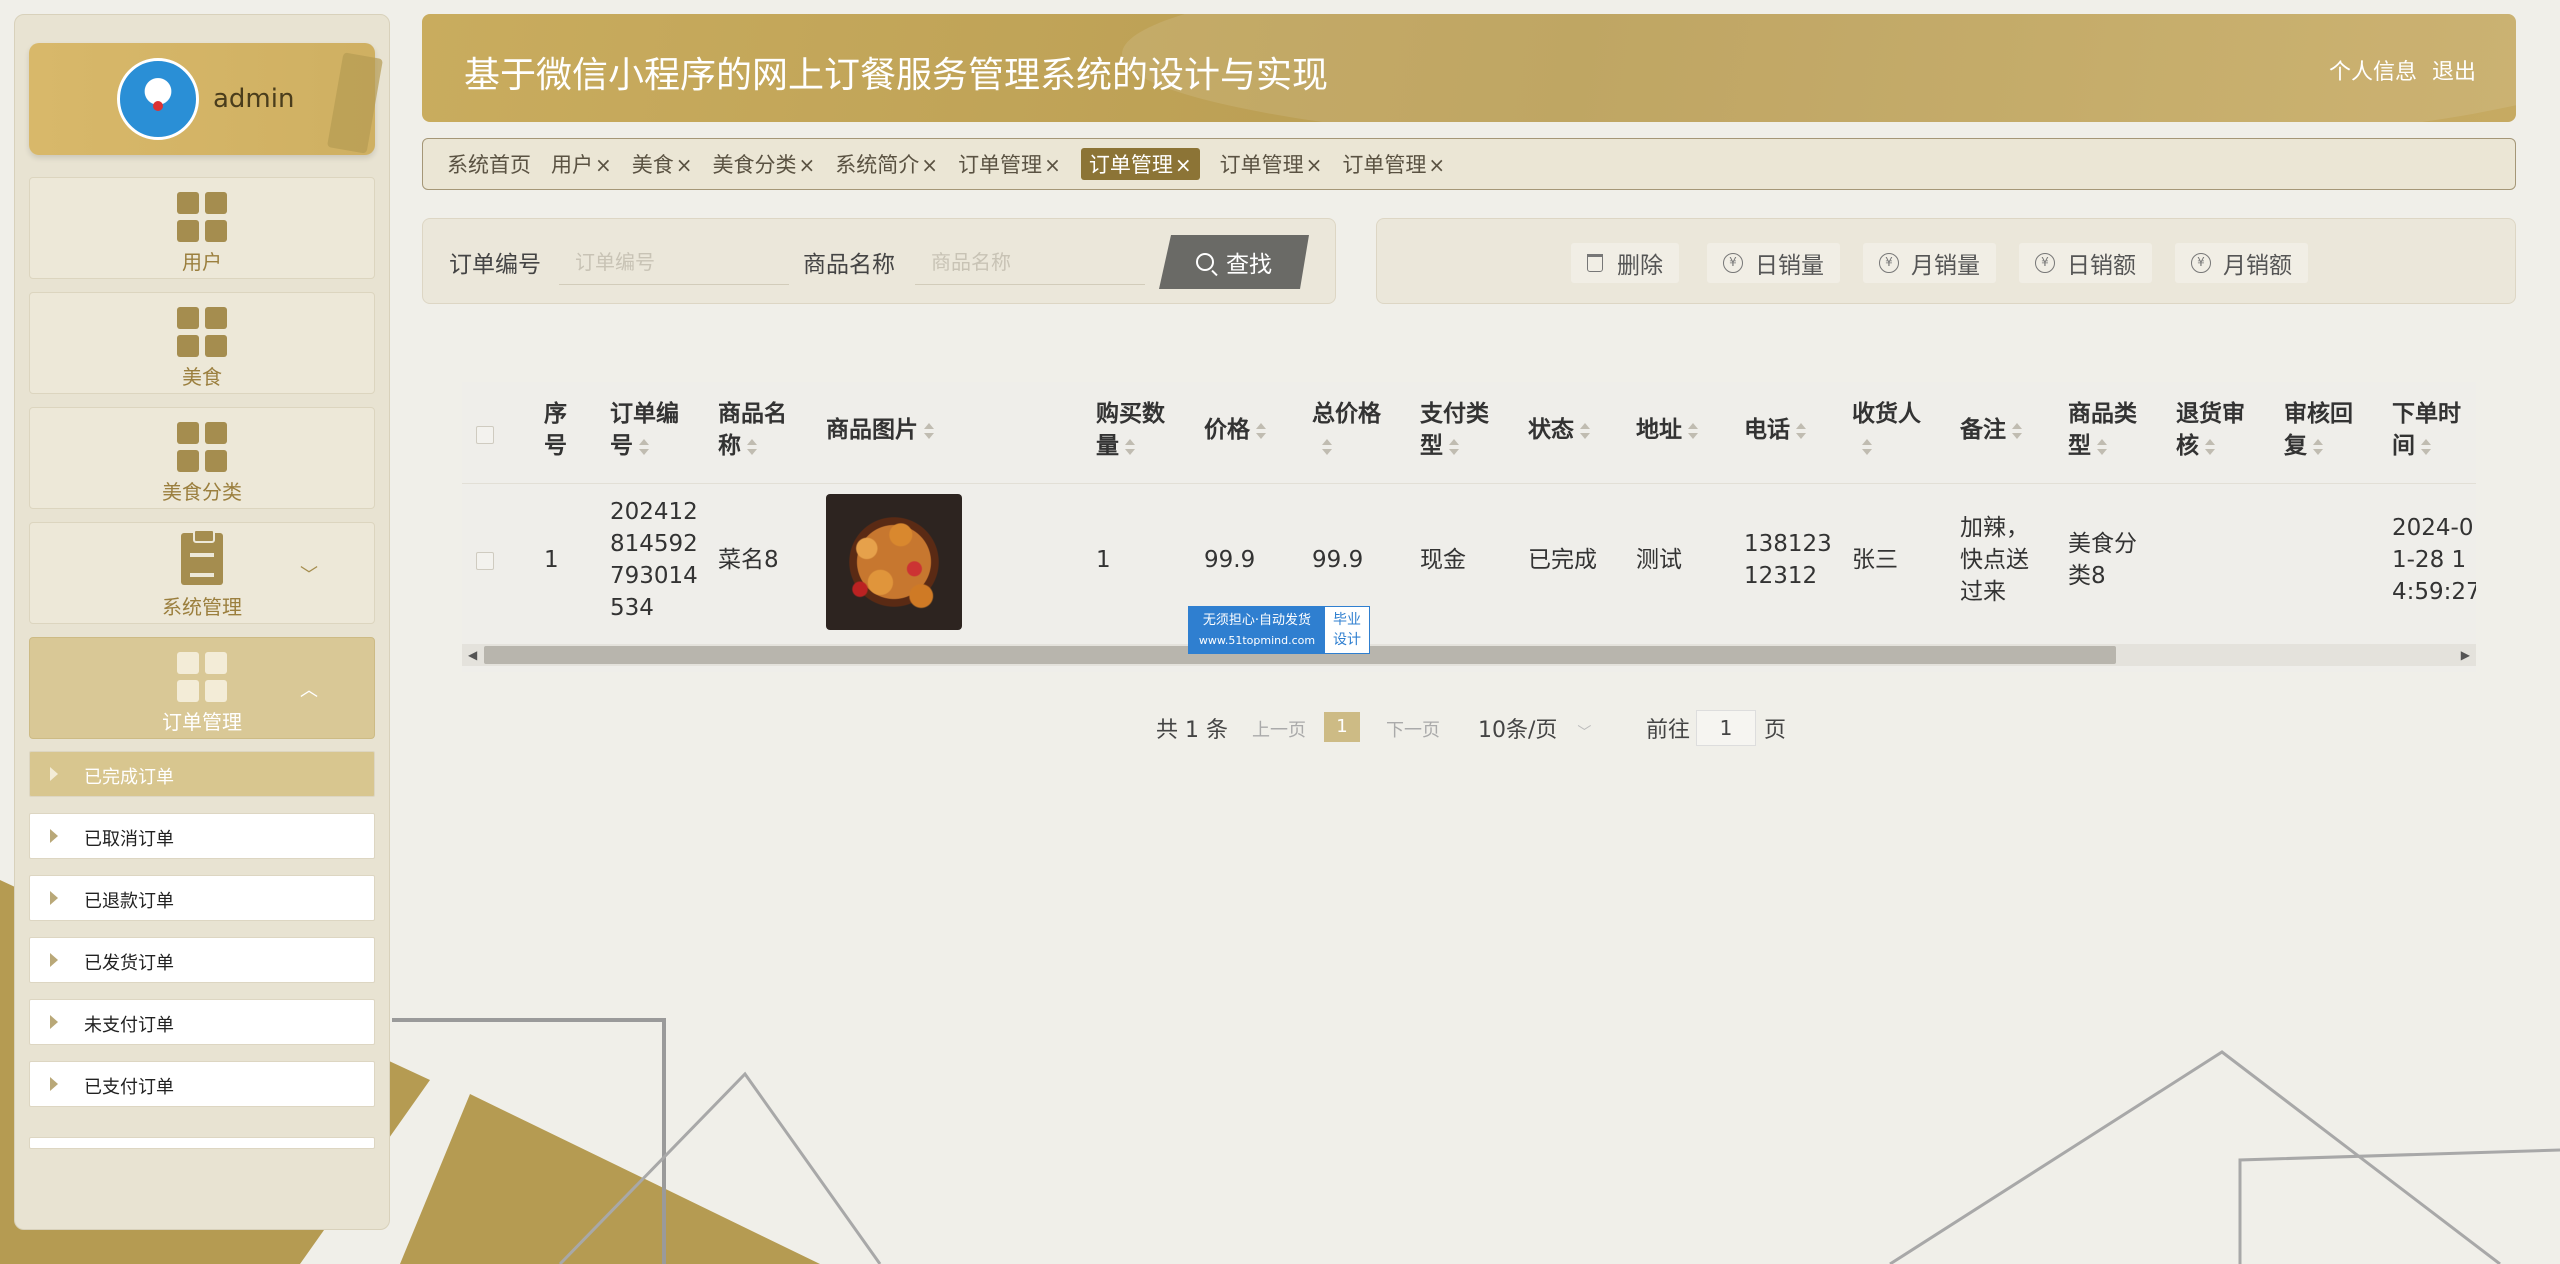 This screenshot has height=1264, width=2560. I want to click on tag-system-intro: 系统简介 ×, so click(886, 164).